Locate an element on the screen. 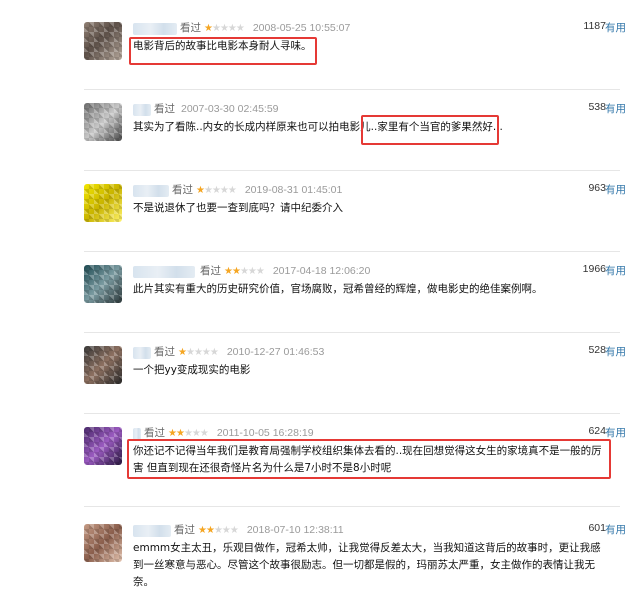 The image size is (640, 591). review-text: 此片其实有重大的历史研究价值，官场腐败，冠希曾经的辉煌，做电影史的绝佳案例啊。 is located at coordinates (338, 289).